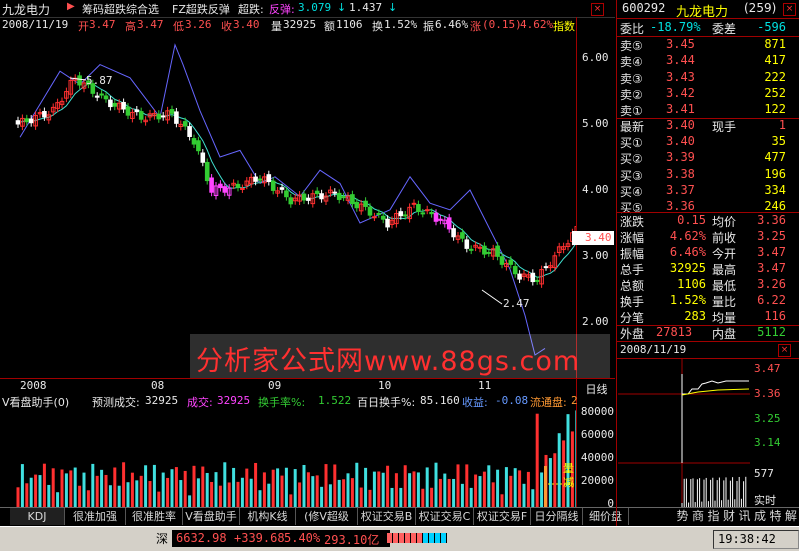  I want to click on sells-row-3: 卖② 3.42 252, so click(703, 93).